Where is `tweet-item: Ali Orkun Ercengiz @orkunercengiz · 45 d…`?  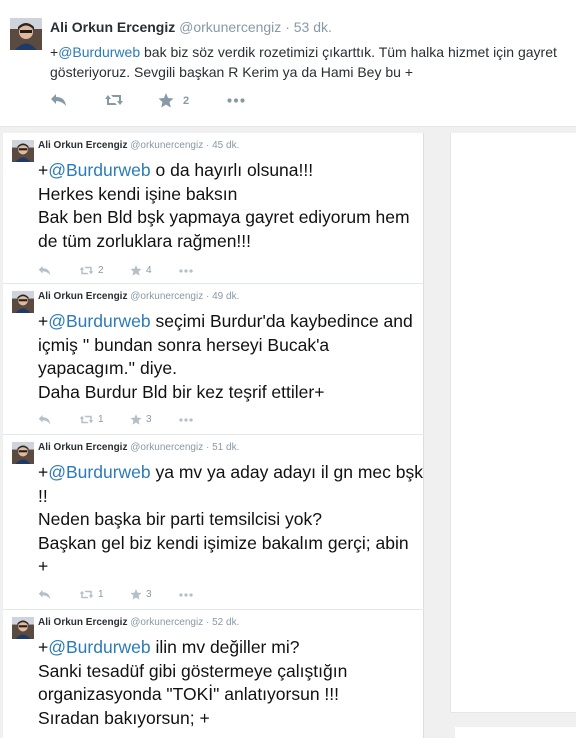 tweet-item: Ali Orkun Ercengiz @orkunercengiz · 45 d… is located at coordinates (213, 208).